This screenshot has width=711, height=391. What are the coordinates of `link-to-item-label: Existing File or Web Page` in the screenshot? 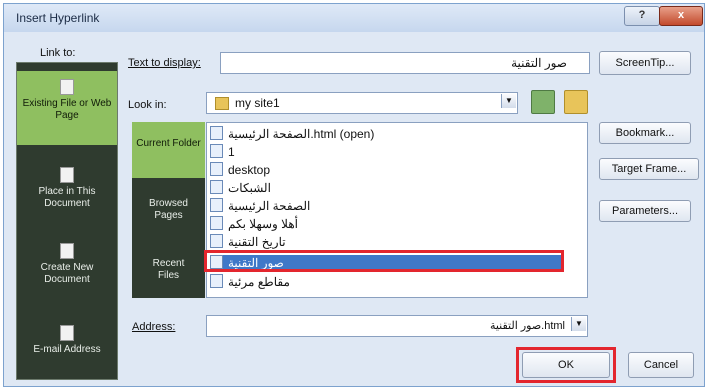 It's located at (67, 109).